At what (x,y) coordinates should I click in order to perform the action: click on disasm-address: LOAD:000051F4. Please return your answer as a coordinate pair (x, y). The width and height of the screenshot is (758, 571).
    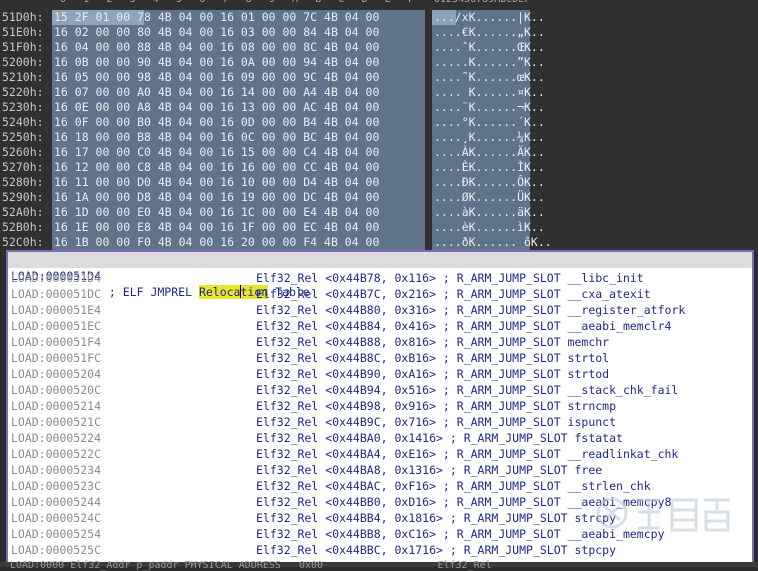
    Looking at the image, I should click on (56, 342).